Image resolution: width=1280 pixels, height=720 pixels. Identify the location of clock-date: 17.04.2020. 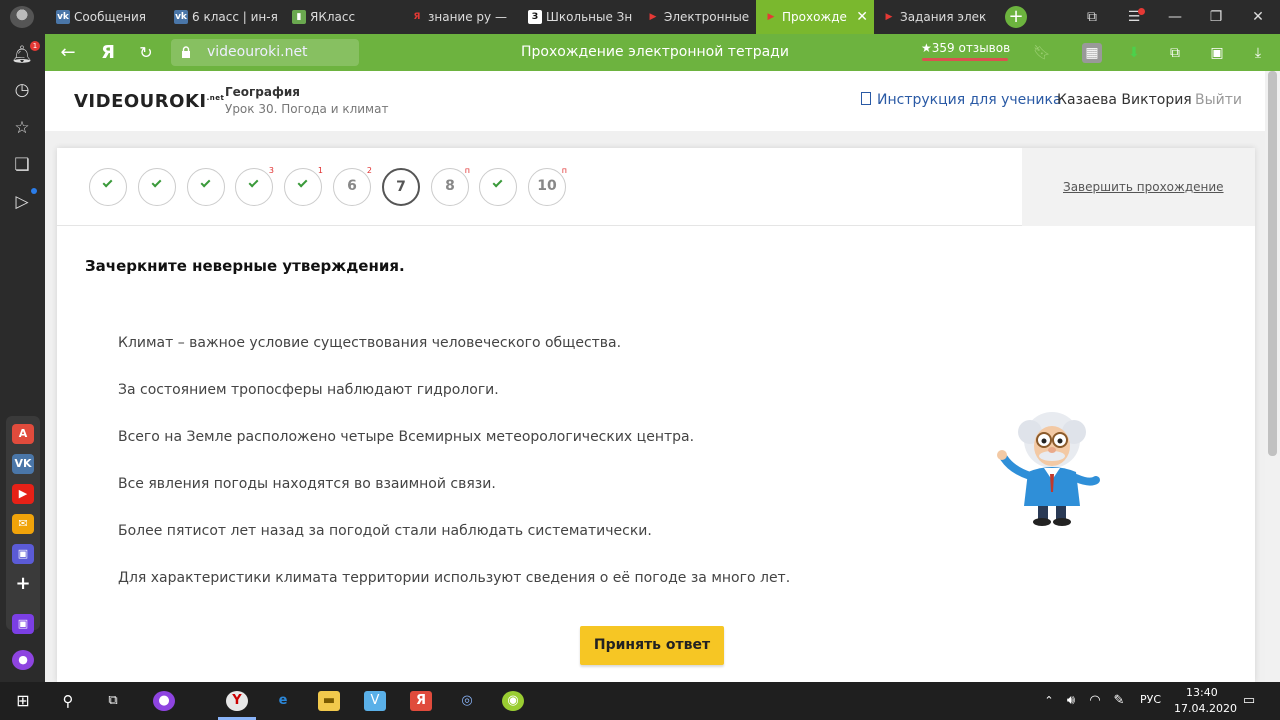
(1205, 708).